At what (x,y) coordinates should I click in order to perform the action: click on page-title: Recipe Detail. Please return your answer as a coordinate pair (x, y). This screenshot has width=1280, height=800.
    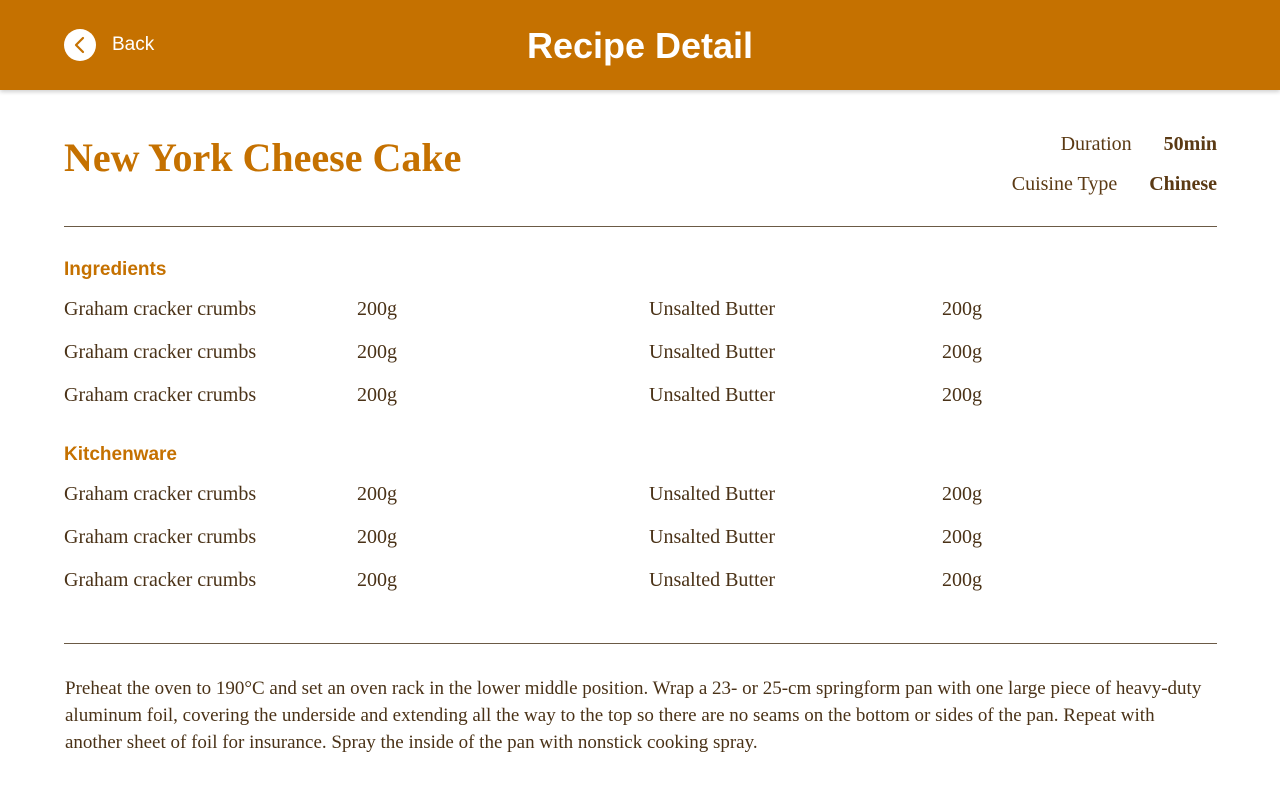
    Looking at the image, I should click on (640, 45).